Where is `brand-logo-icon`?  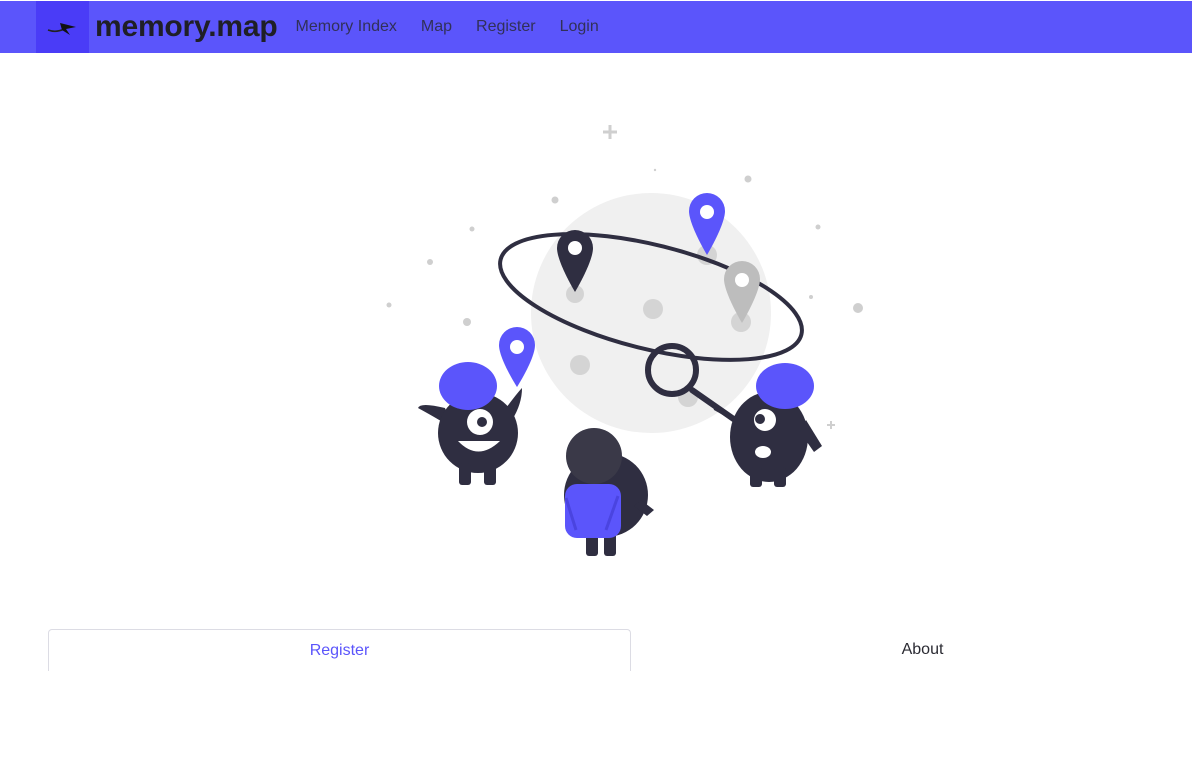 brand-logo-icon is located at coordinates (62, 27).